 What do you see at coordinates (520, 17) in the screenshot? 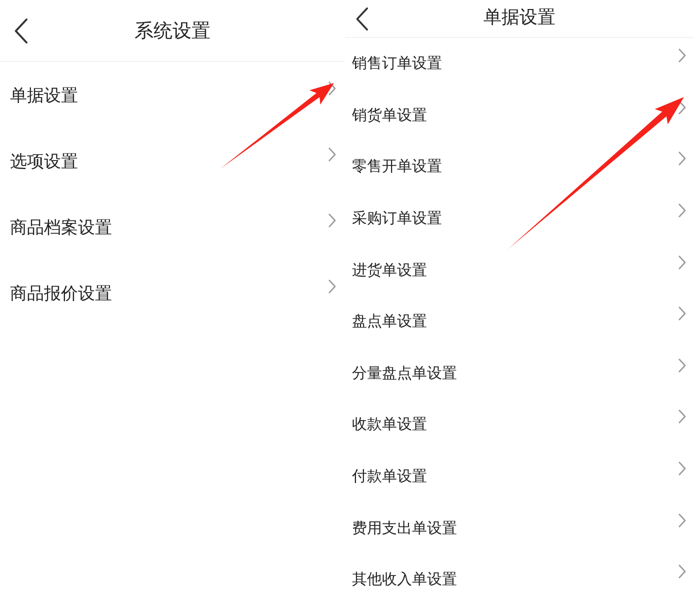
I see `page-title: 单据设置` at bounding box center [520, 17].